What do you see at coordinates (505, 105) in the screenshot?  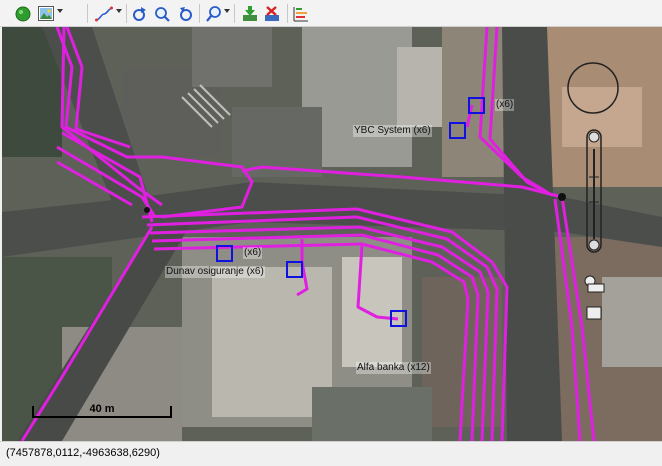 I see `poi-label-ybc-count: (x6)` at bounding box center [505, 105].